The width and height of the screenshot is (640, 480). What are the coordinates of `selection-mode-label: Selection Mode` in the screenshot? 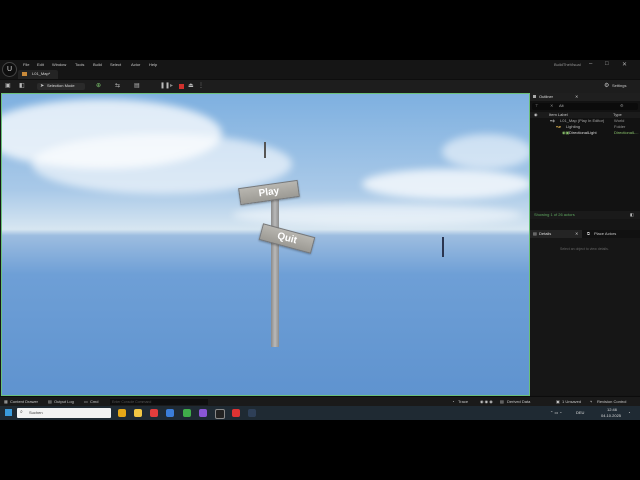 It's located at (61, 85).